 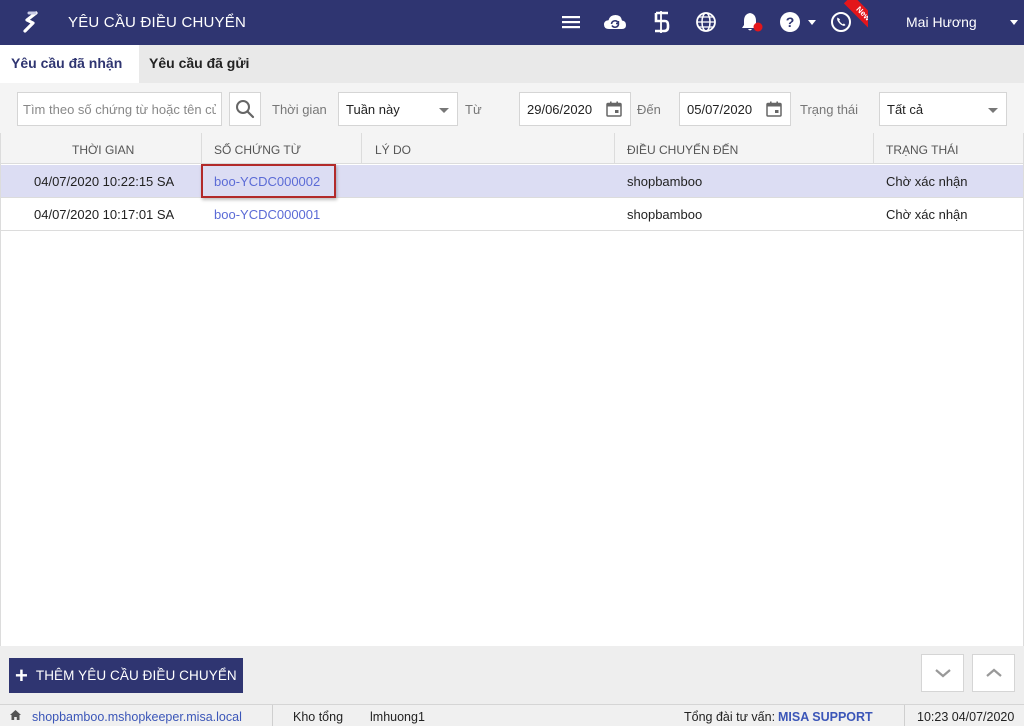 I want to click on help-caret-icon, so click(x=812, y=22).